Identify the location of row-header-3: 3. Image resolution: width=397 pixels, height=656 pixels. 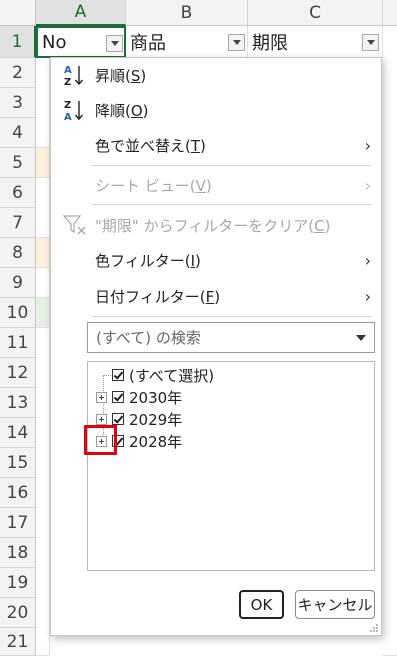
(18, 103).